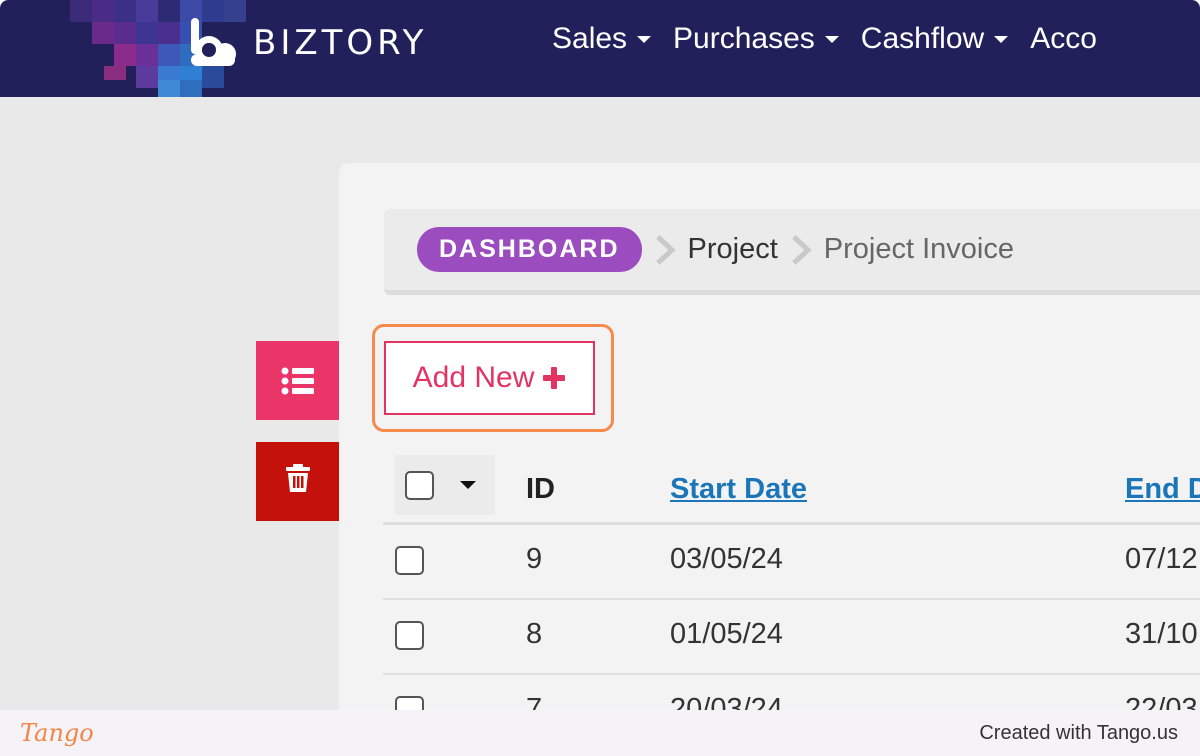  I want to click on cell-start-date: 03/05/24, so click(726, 559).